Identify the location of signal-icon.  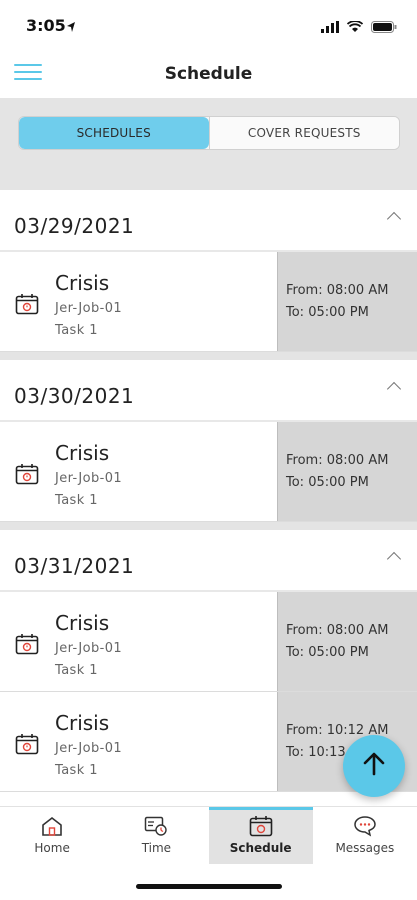
(330, 27).